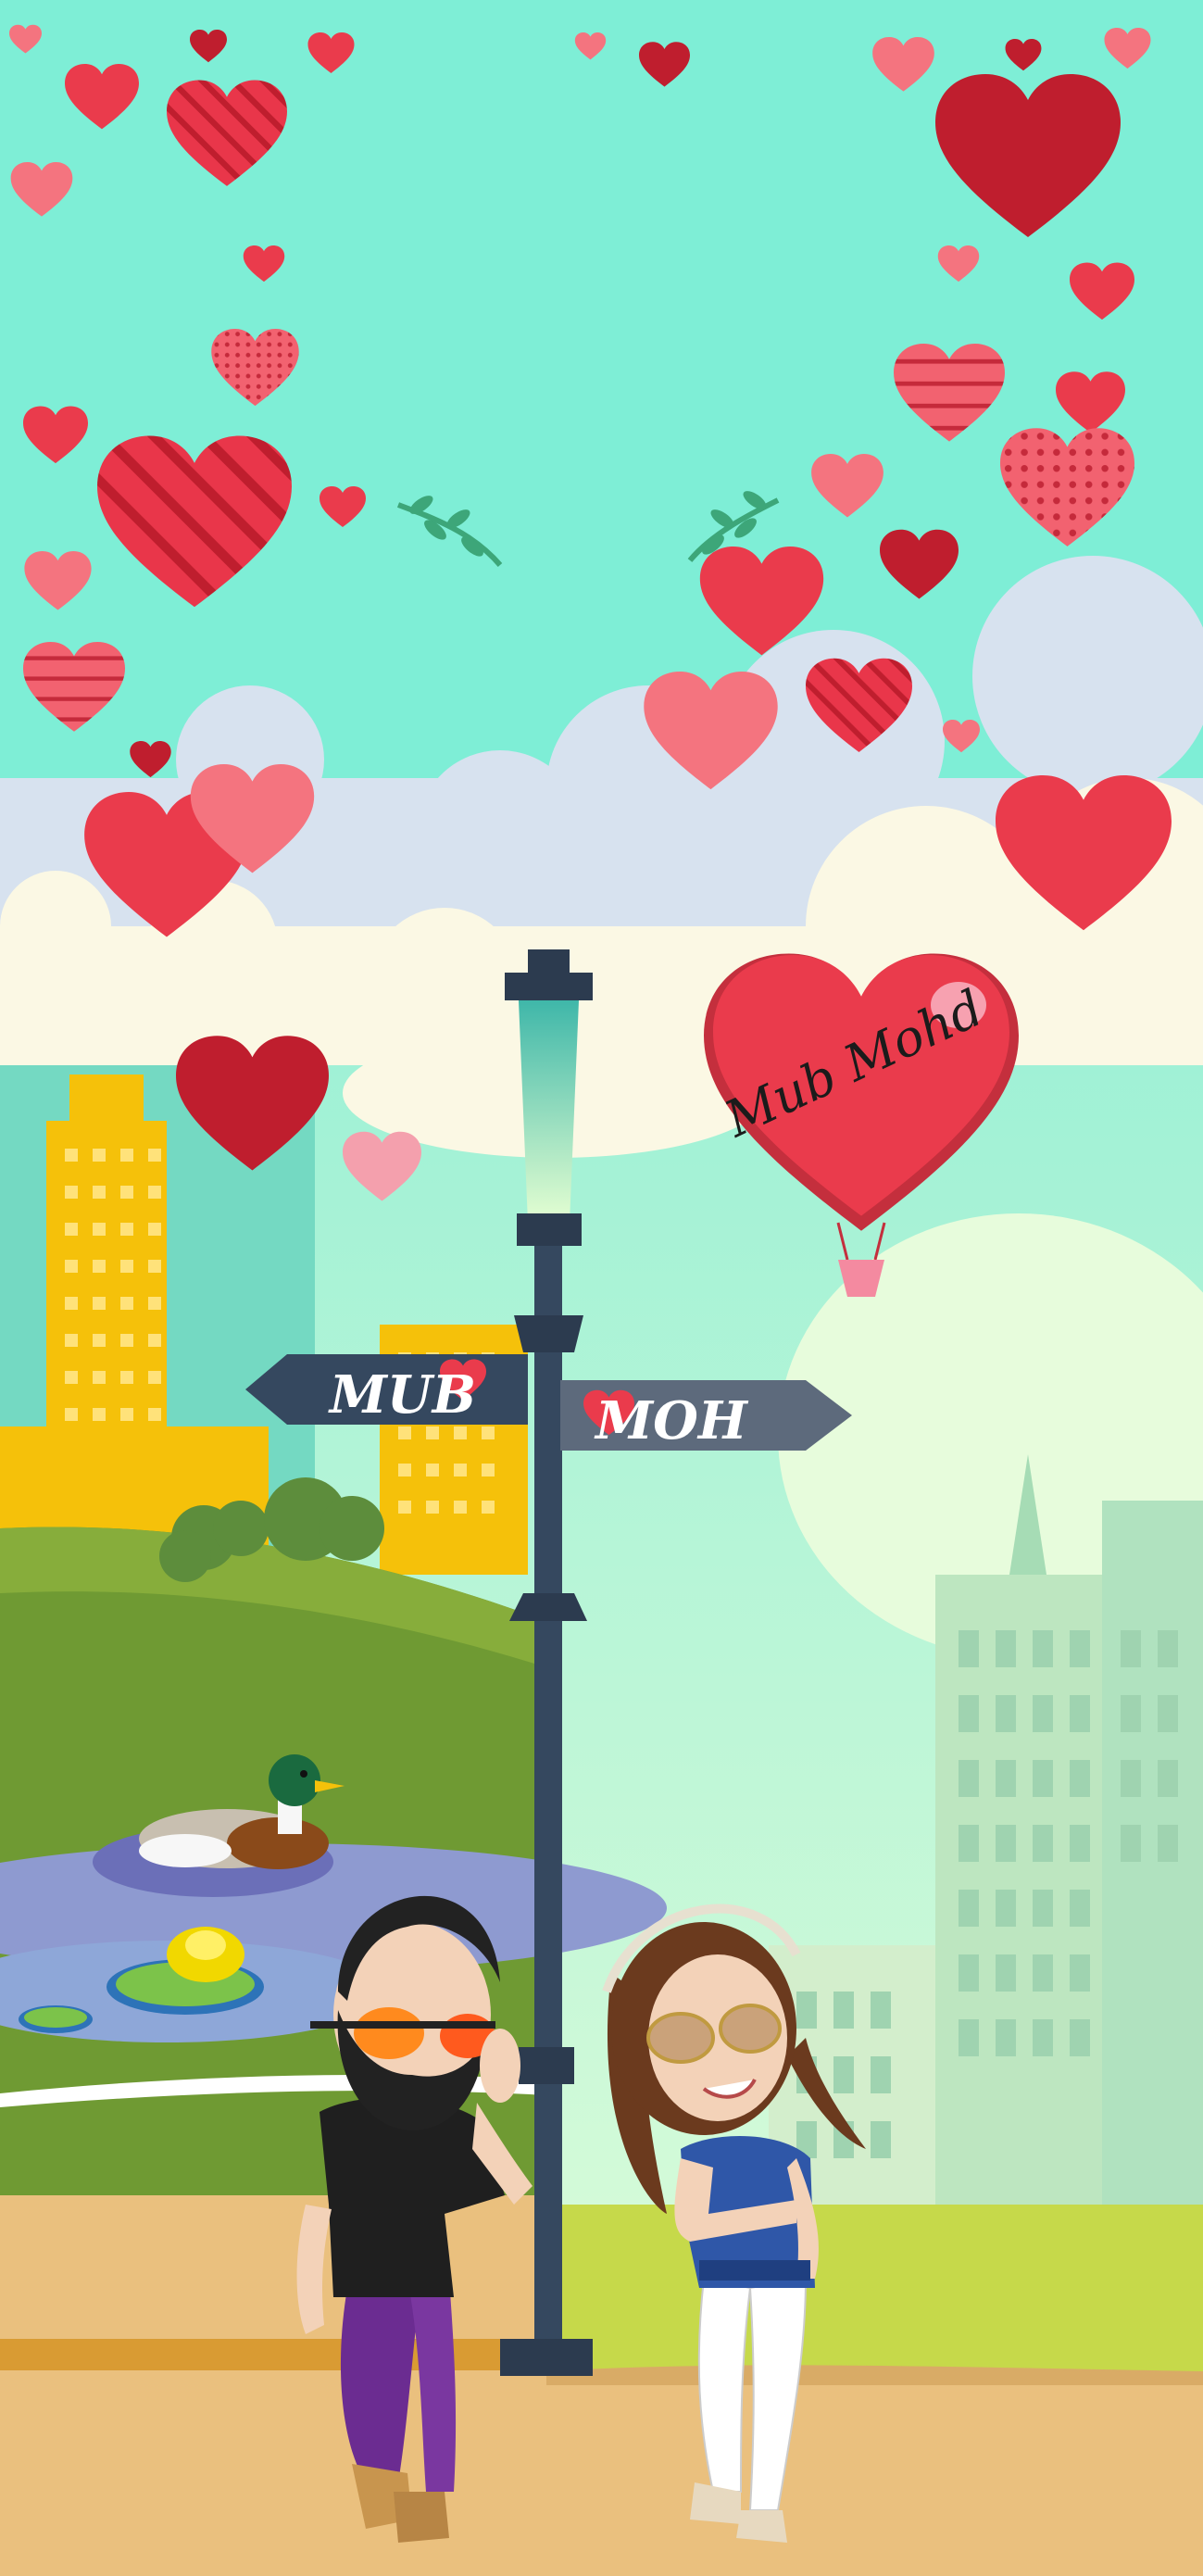  Describe the element at coordinates (671, 1420) in the screenshot. I see `sign-right-label: MOH` at that location.